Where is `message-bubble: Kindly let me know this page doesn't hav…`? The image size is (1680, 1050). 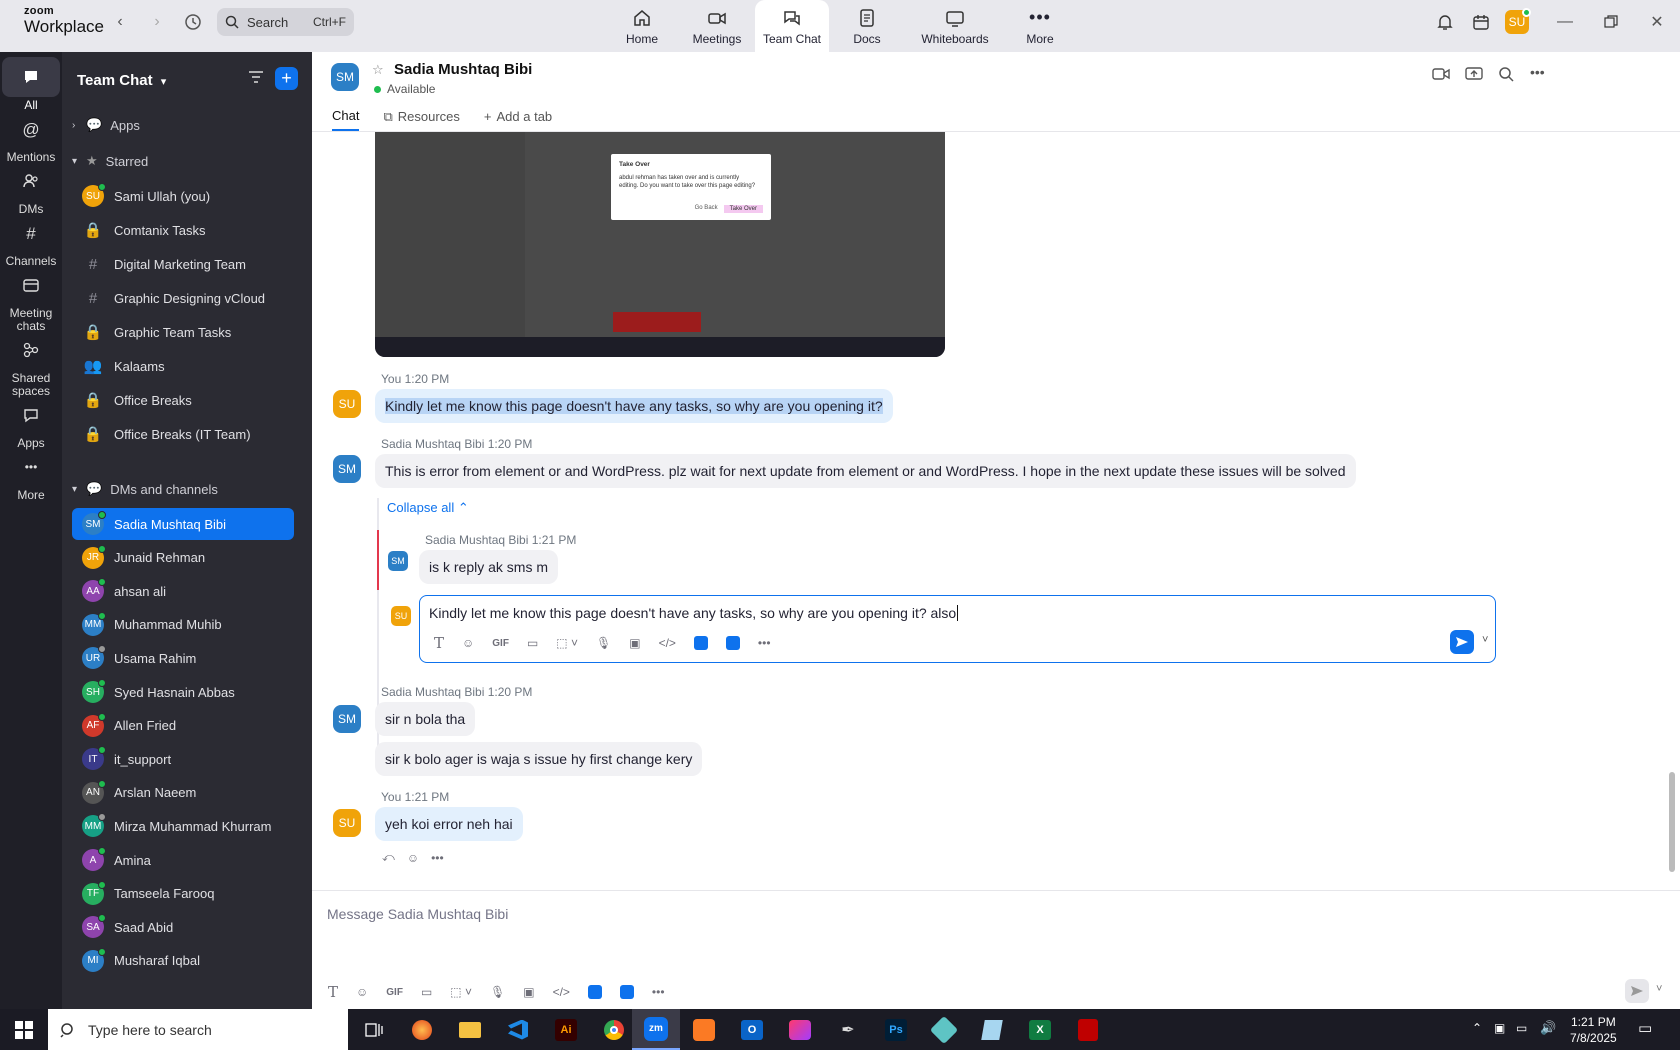 message-bubble: Kindly let me know this page doesn't hav… is located at coordinates (634, 406).